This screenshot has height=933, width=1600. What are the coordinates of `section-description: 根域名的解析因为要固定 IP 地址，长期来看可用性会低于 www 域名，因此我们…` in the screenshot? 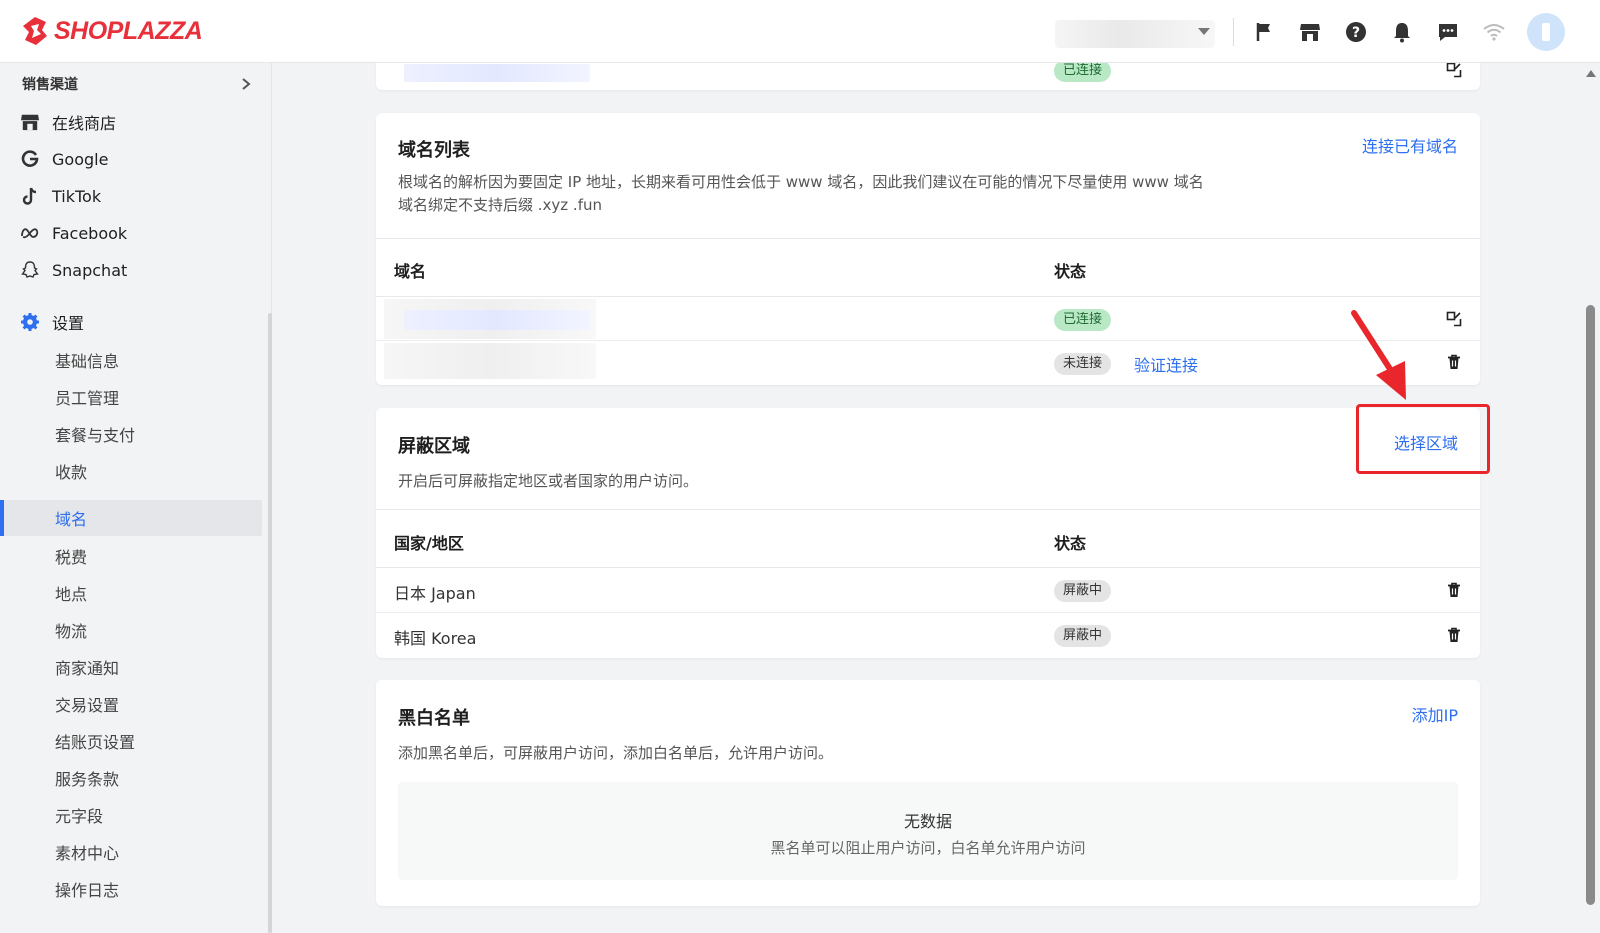 It's located at (801, 182).